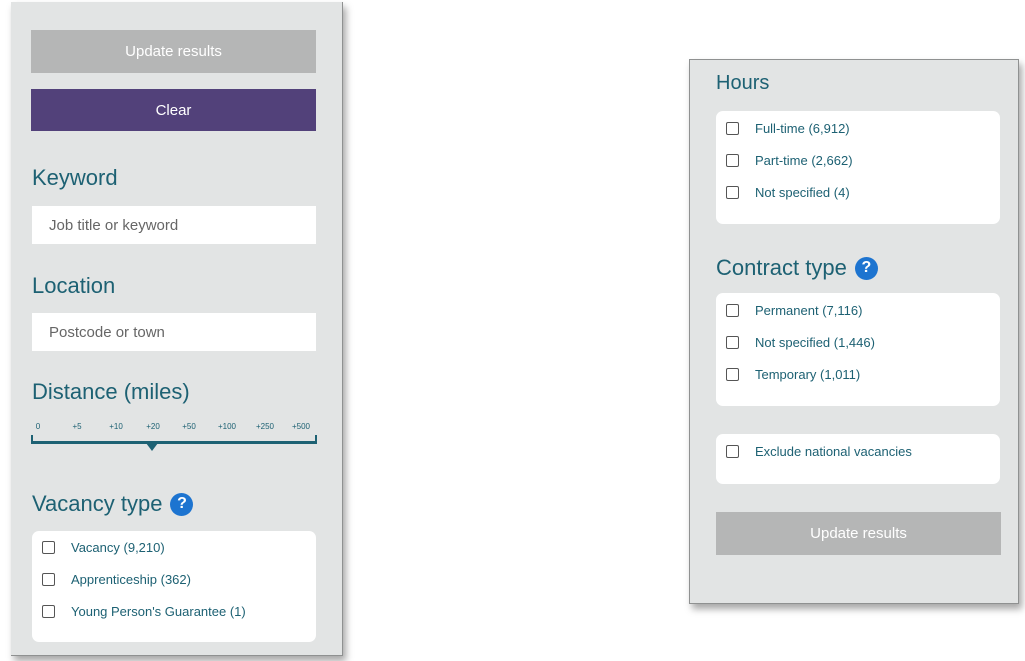  I want to click on distance-tick: +5, so click(77, 426).